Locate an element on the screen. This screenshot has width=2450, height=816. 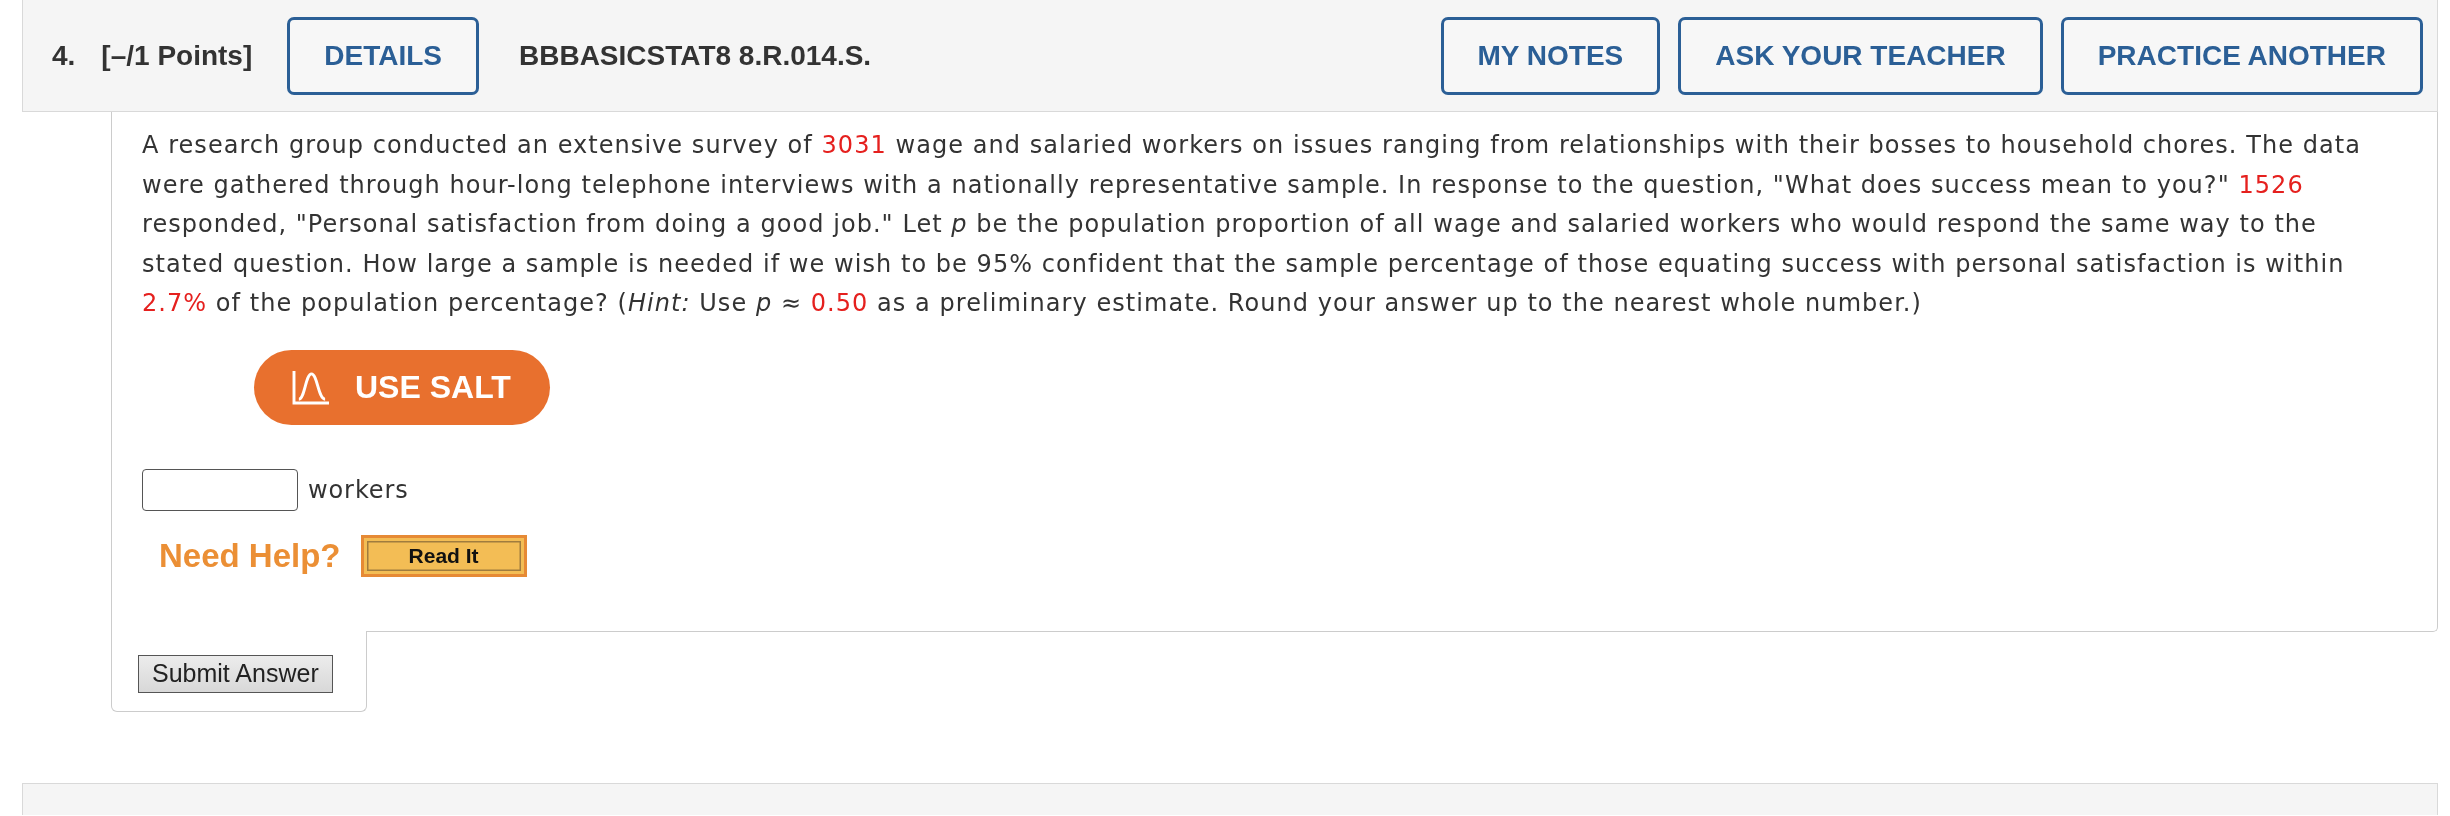
unit-label: workers is located at coordinates (358, 489).